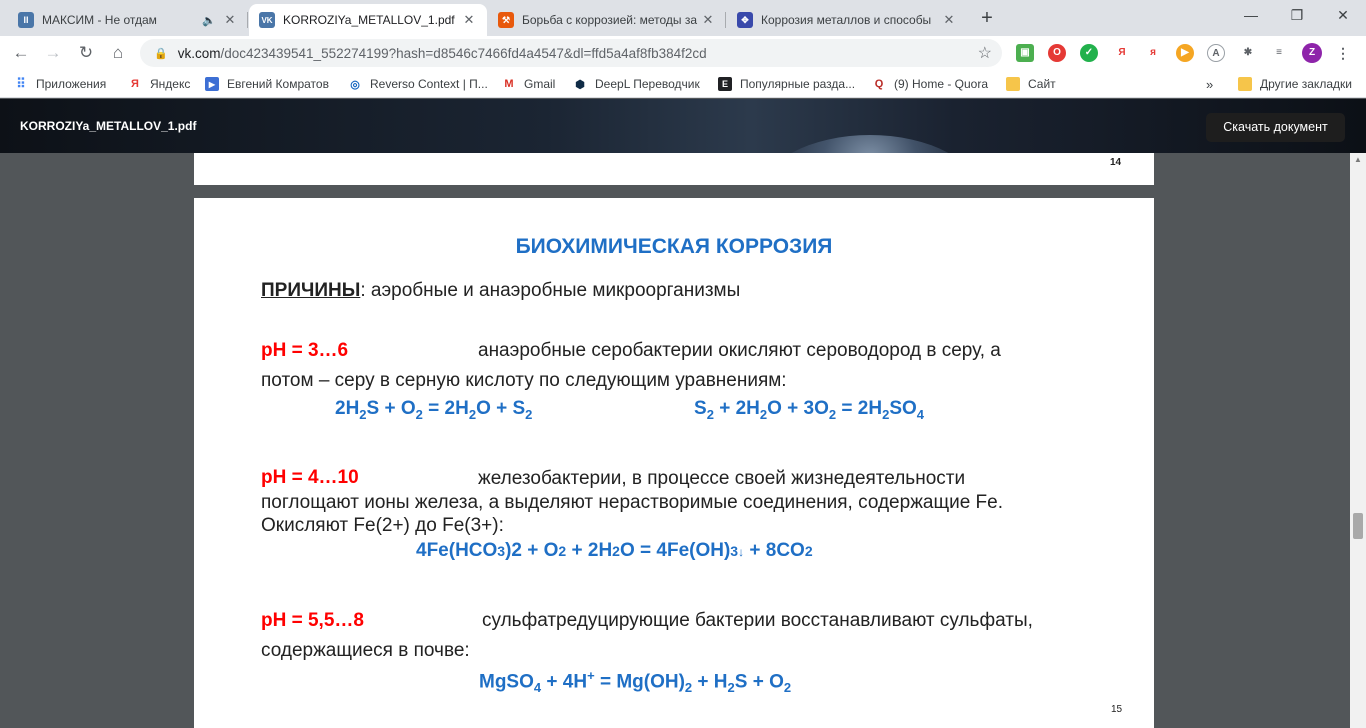 This screenshot has height=728, width=1366. I want to click on checkmark-extension-icon: ✓, so click(1089, 53).